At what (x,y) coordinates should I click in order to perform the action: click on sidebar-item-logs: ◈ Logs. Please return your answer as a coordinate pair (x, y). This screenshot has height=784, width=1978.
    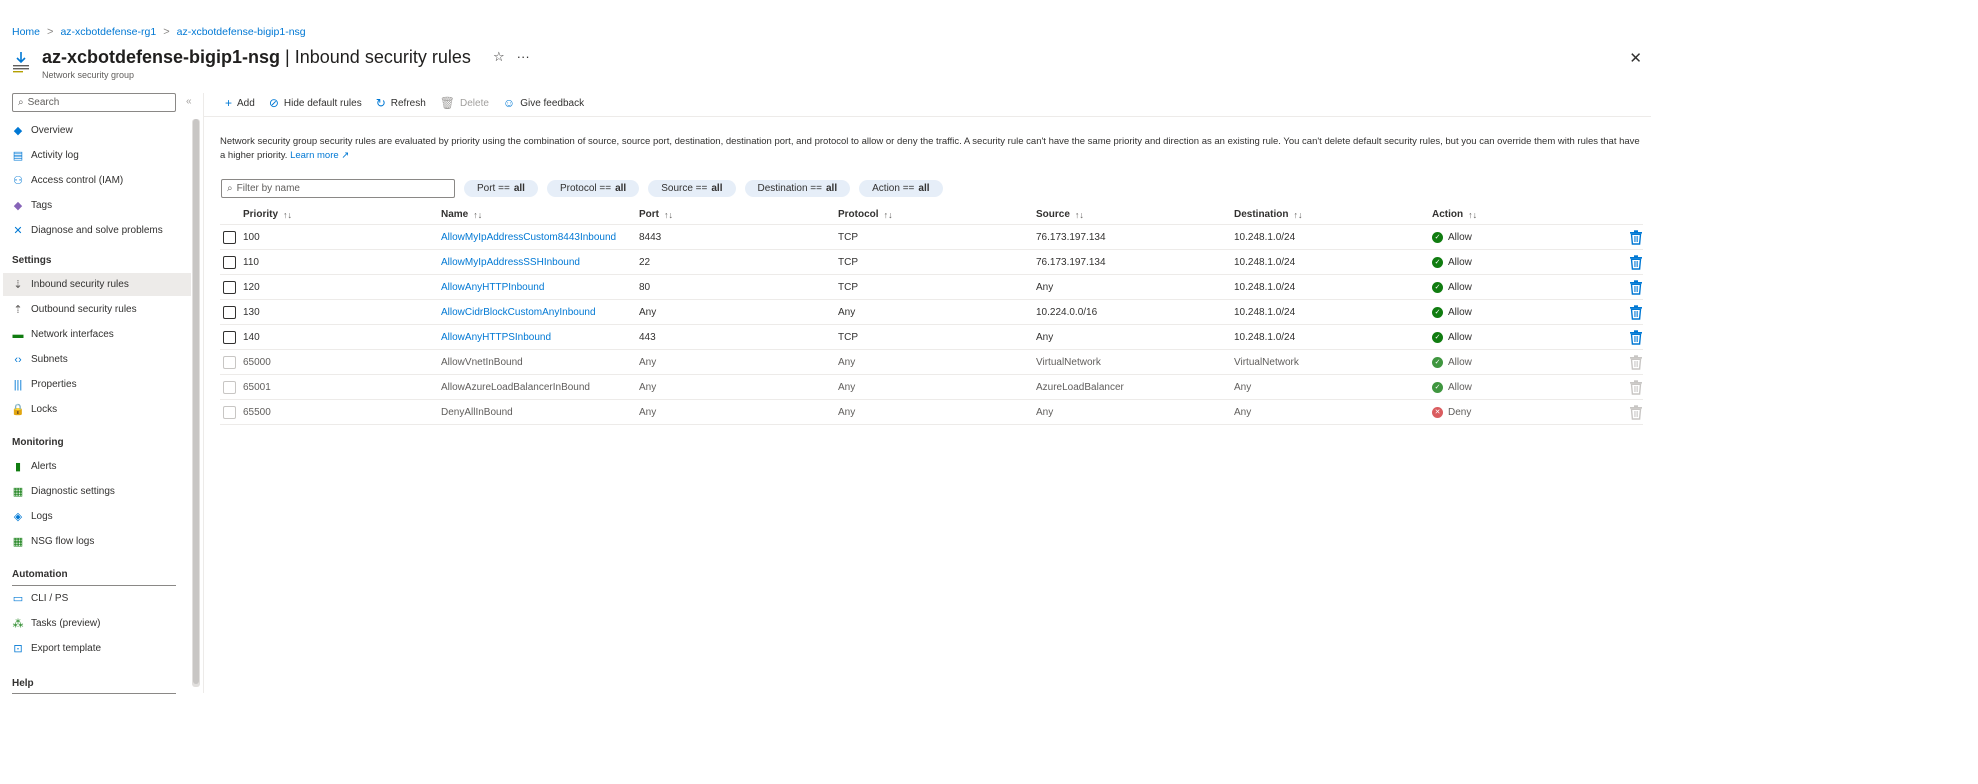
    Looking at the image, I should click on (97, 516).